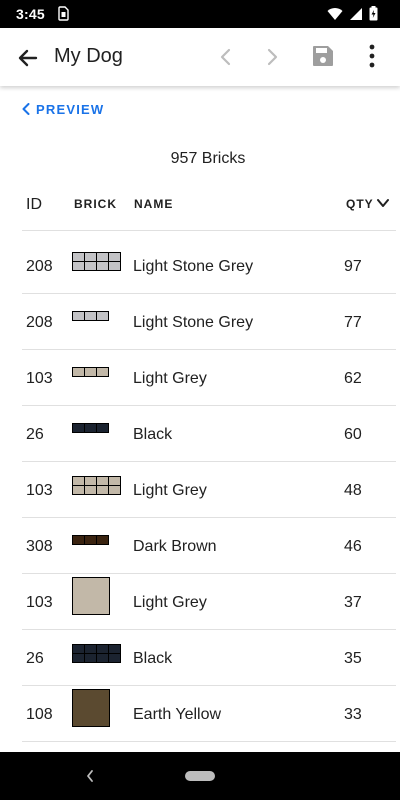 The image size is (400, 800). I want to click on row-qty: 33, so click(353, 714).